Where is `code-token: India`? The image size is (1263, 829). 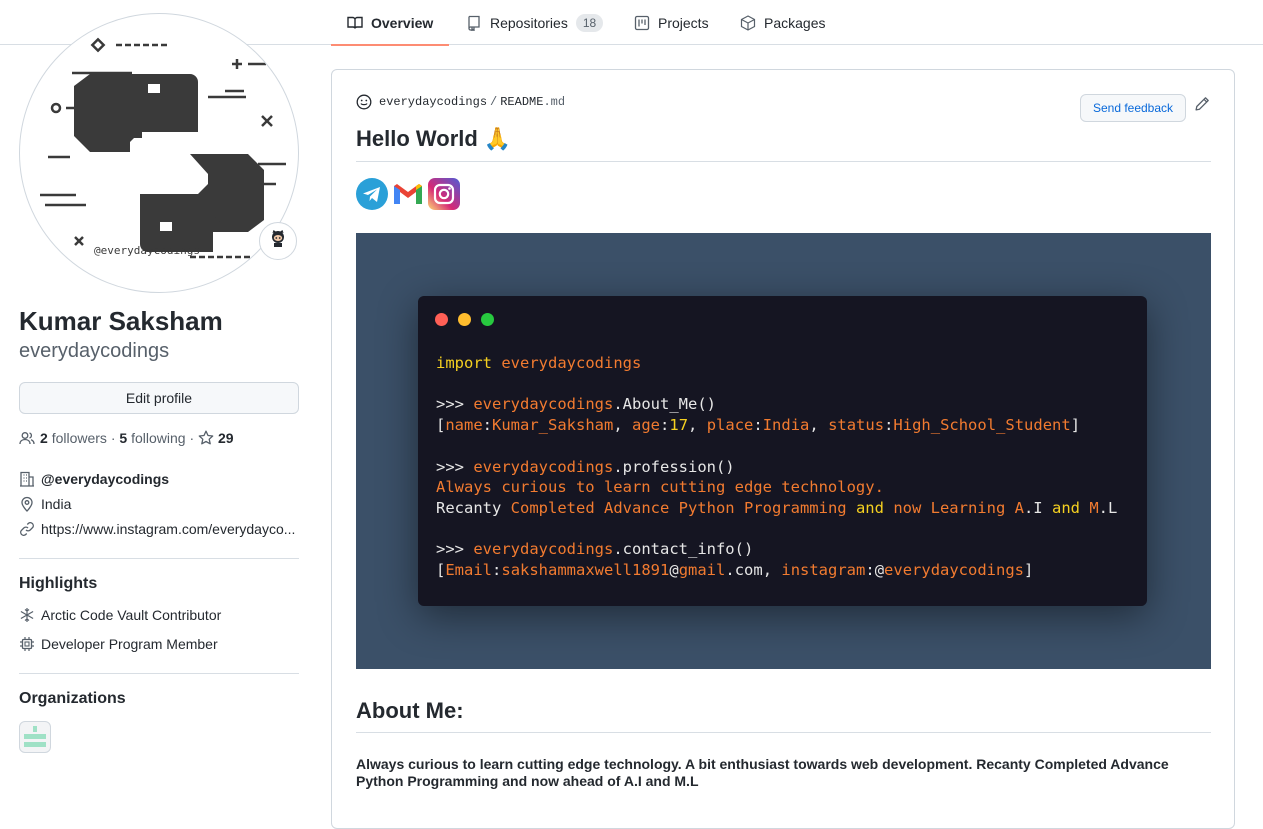 code-token: India is located at coordinates (786, 425).